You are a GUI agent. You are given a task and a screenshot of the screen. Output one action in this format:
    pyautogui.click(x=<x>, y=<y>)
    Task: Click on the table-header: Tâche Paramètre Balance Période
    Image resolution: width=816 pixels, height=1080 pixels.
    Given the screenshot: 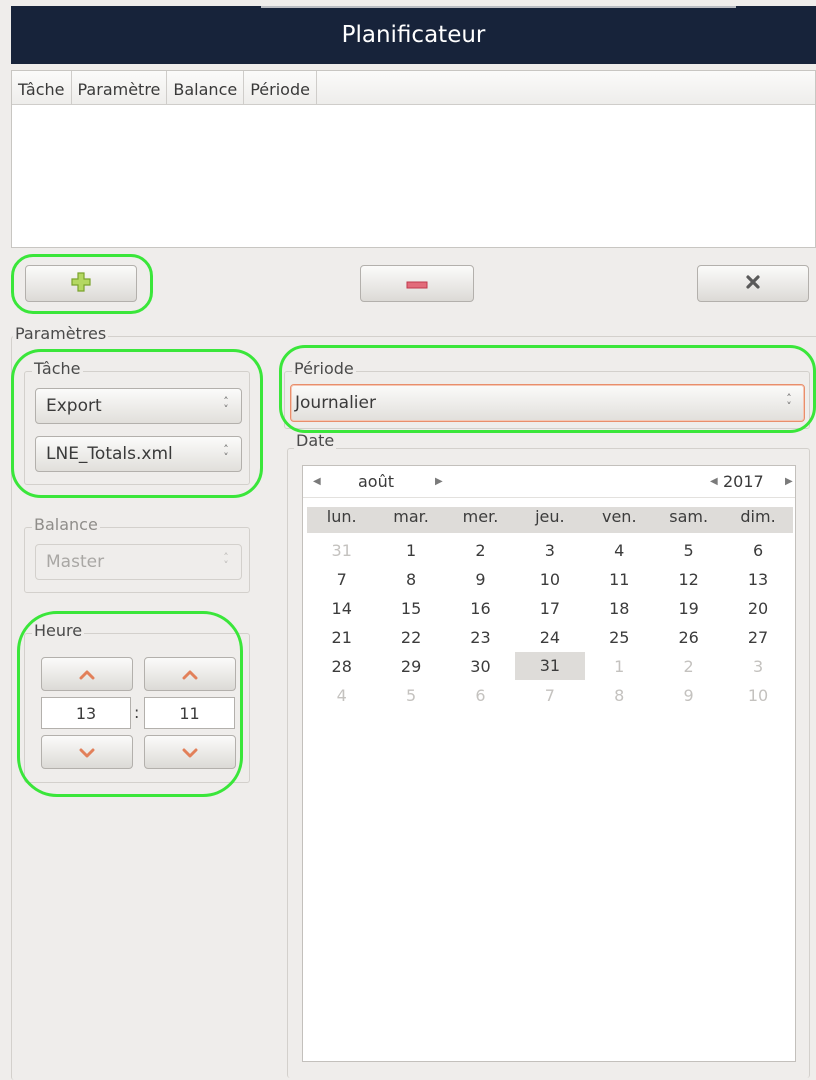 What is the action you would take?
    pyautogui.click(x=413, y=88)
    